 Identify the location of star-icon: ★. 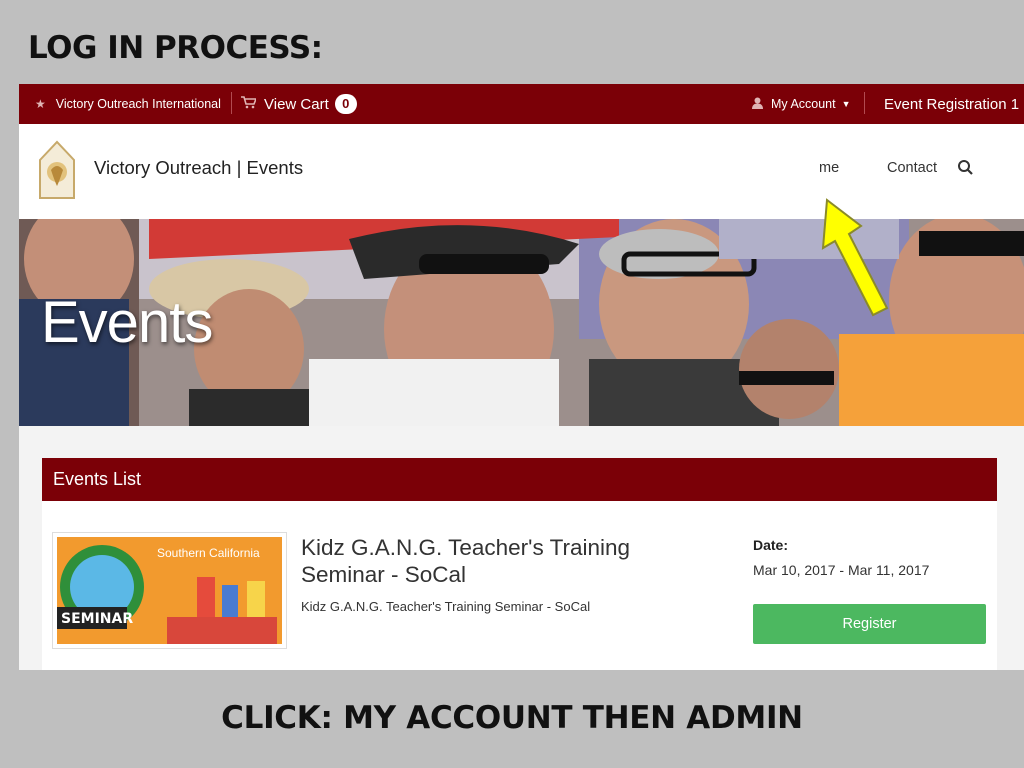
(40, 104).